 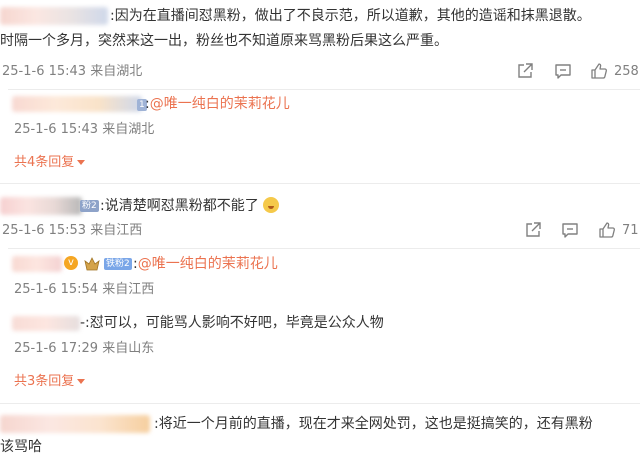 I want to click on comment-text-line1: :因为在直播间怼黑粉，做出了不良示范，所以道歉，其他的造谣和抹黑退散。, so click(x=350, y=16).